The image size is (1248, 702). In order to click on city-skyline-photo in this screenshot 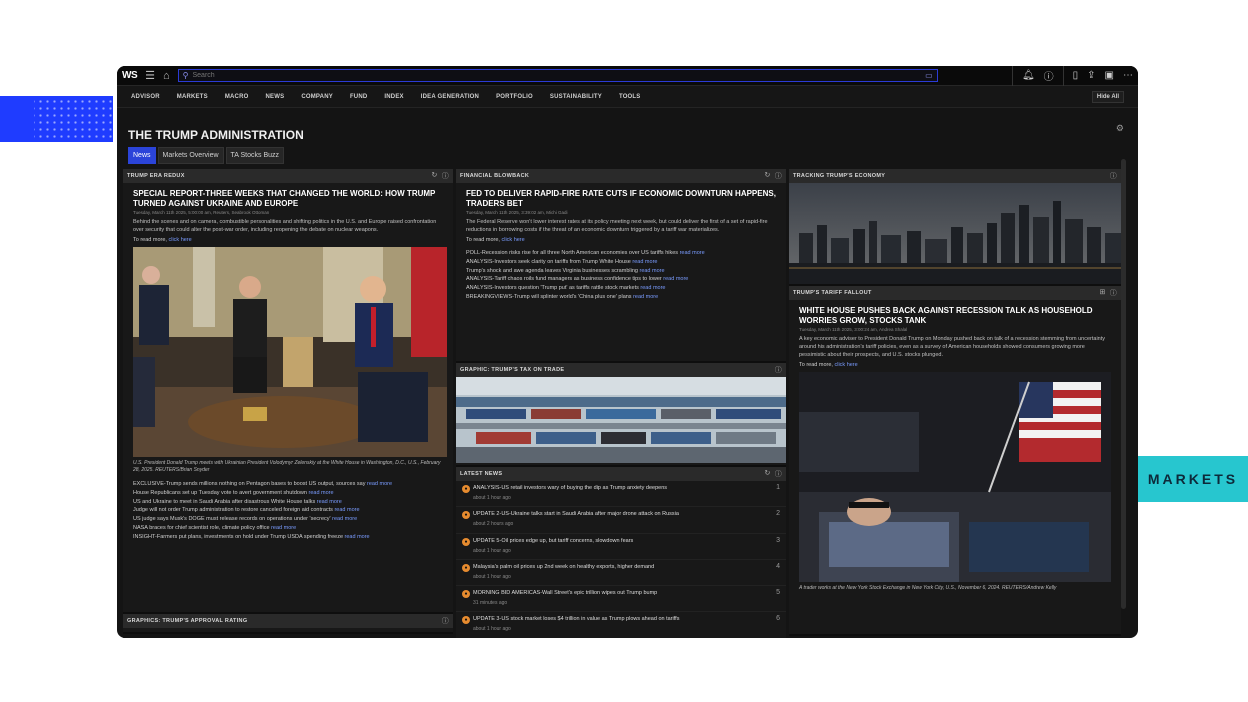, I will do `click(955, 233)`.